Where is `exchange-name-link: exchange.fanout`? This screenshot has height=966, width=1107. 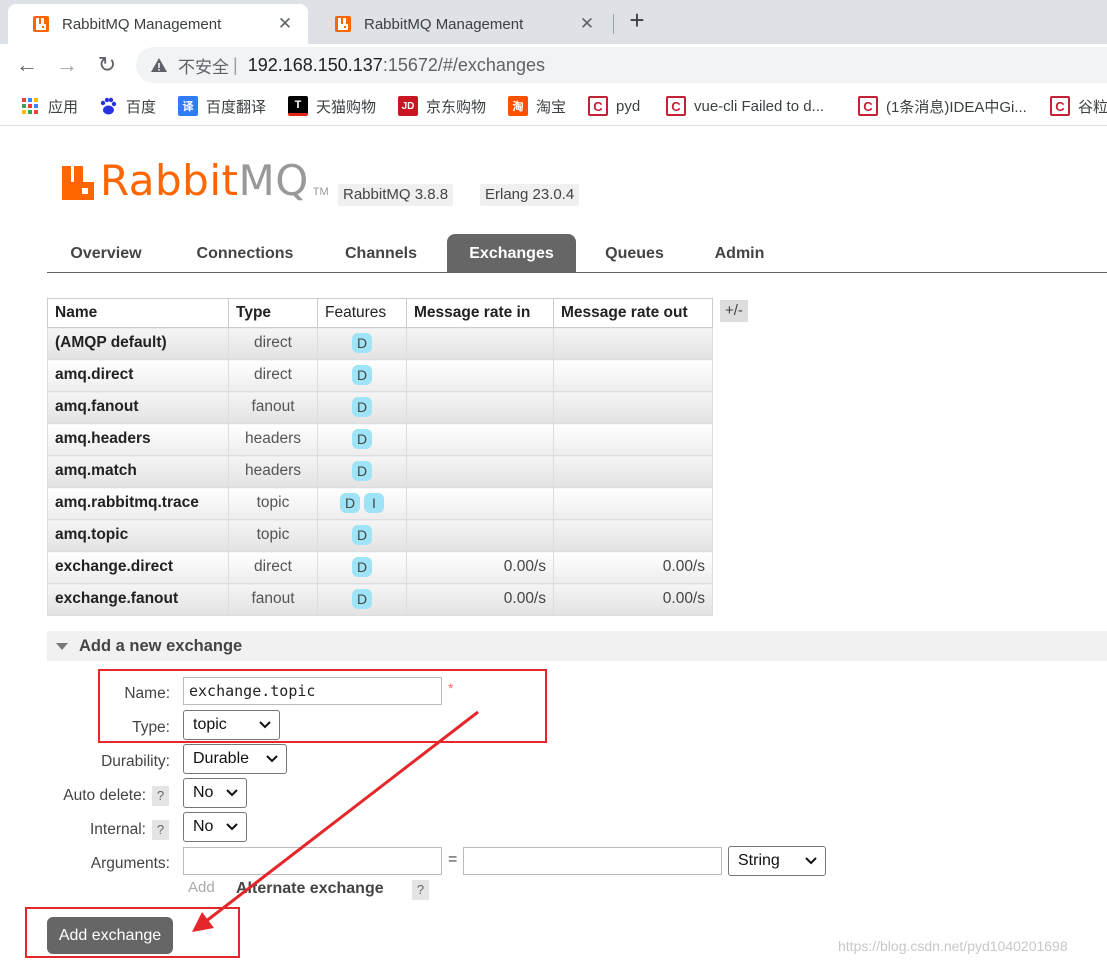
exchange-name-link: exchange.fanout is located at coordinates (138, 599).